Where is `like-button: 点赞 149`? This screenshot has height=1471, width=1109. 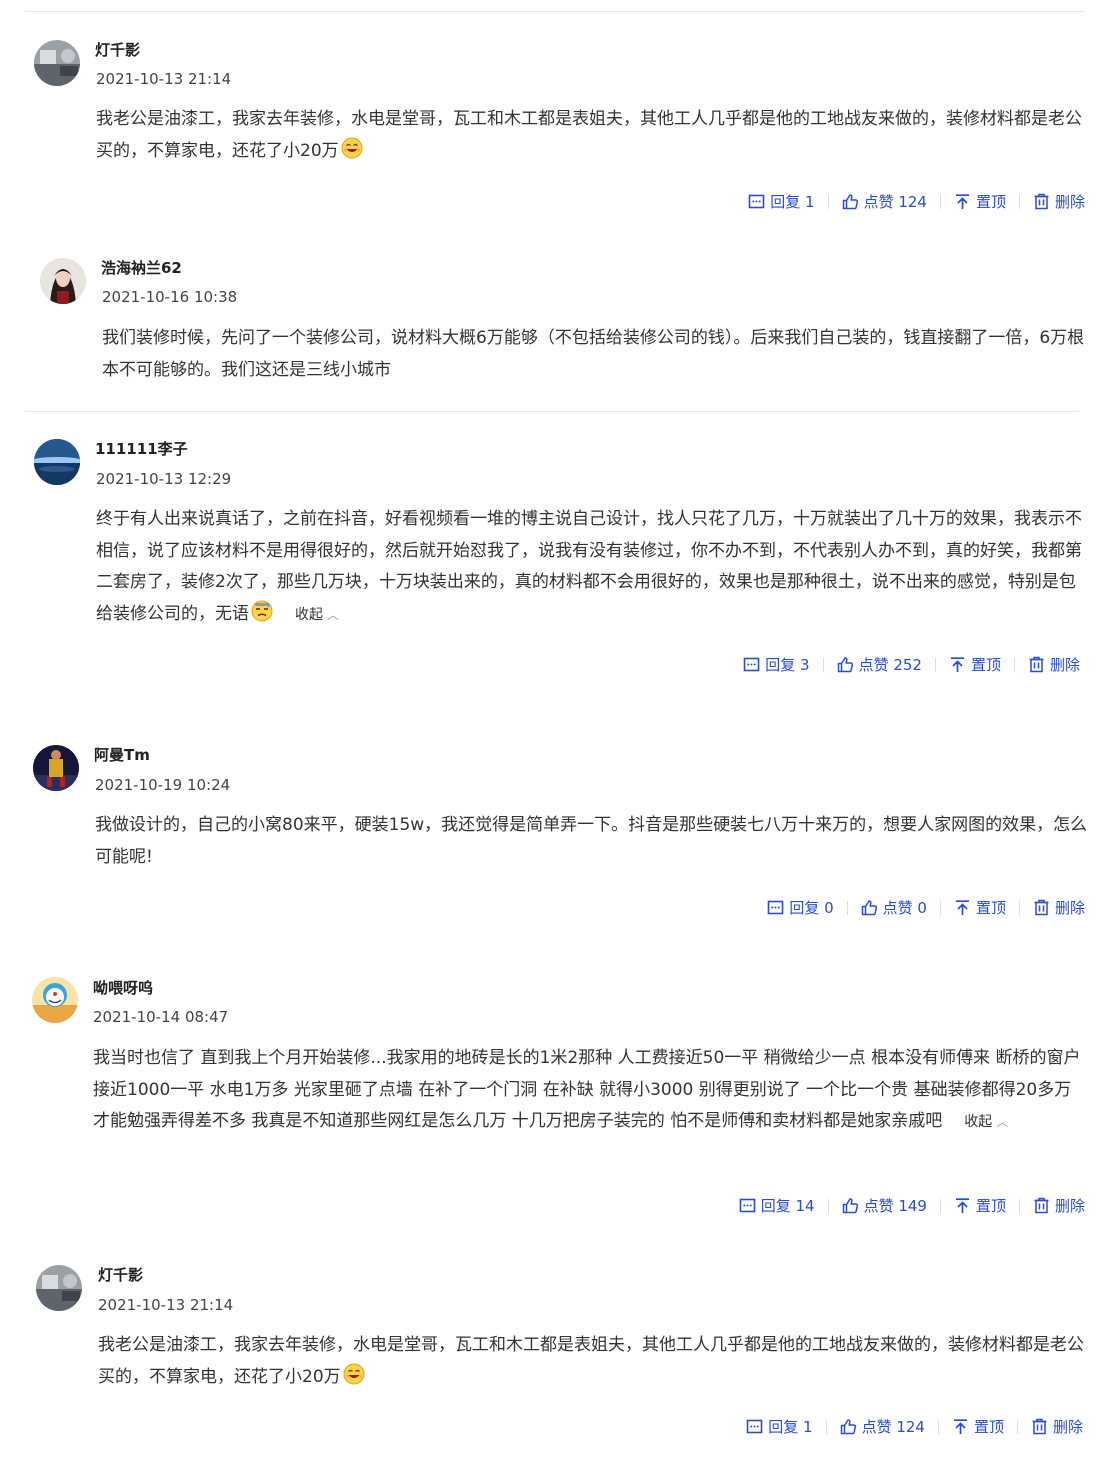 like-button: 点赞 149 is located at coordinates (884, 1205).